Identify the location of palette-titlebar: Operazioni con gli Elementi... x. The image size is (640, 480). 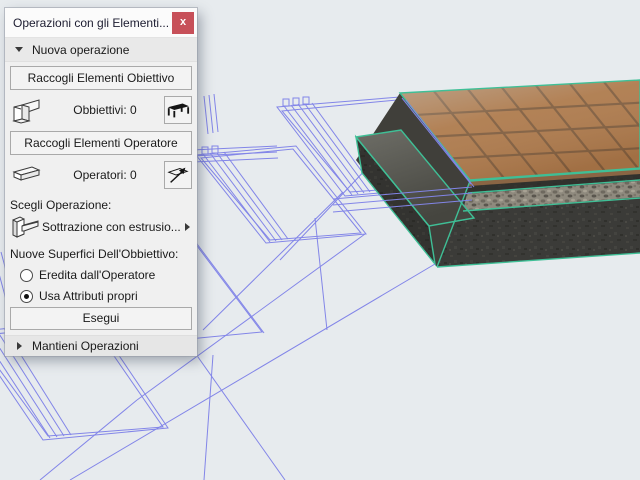
(101, 23).